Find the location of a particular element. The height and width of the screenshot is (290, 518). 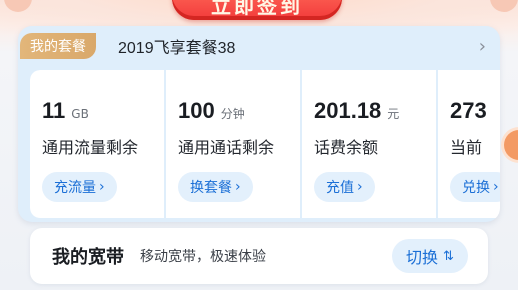

balance-unit: 元 is located at coordinates (393, 114).